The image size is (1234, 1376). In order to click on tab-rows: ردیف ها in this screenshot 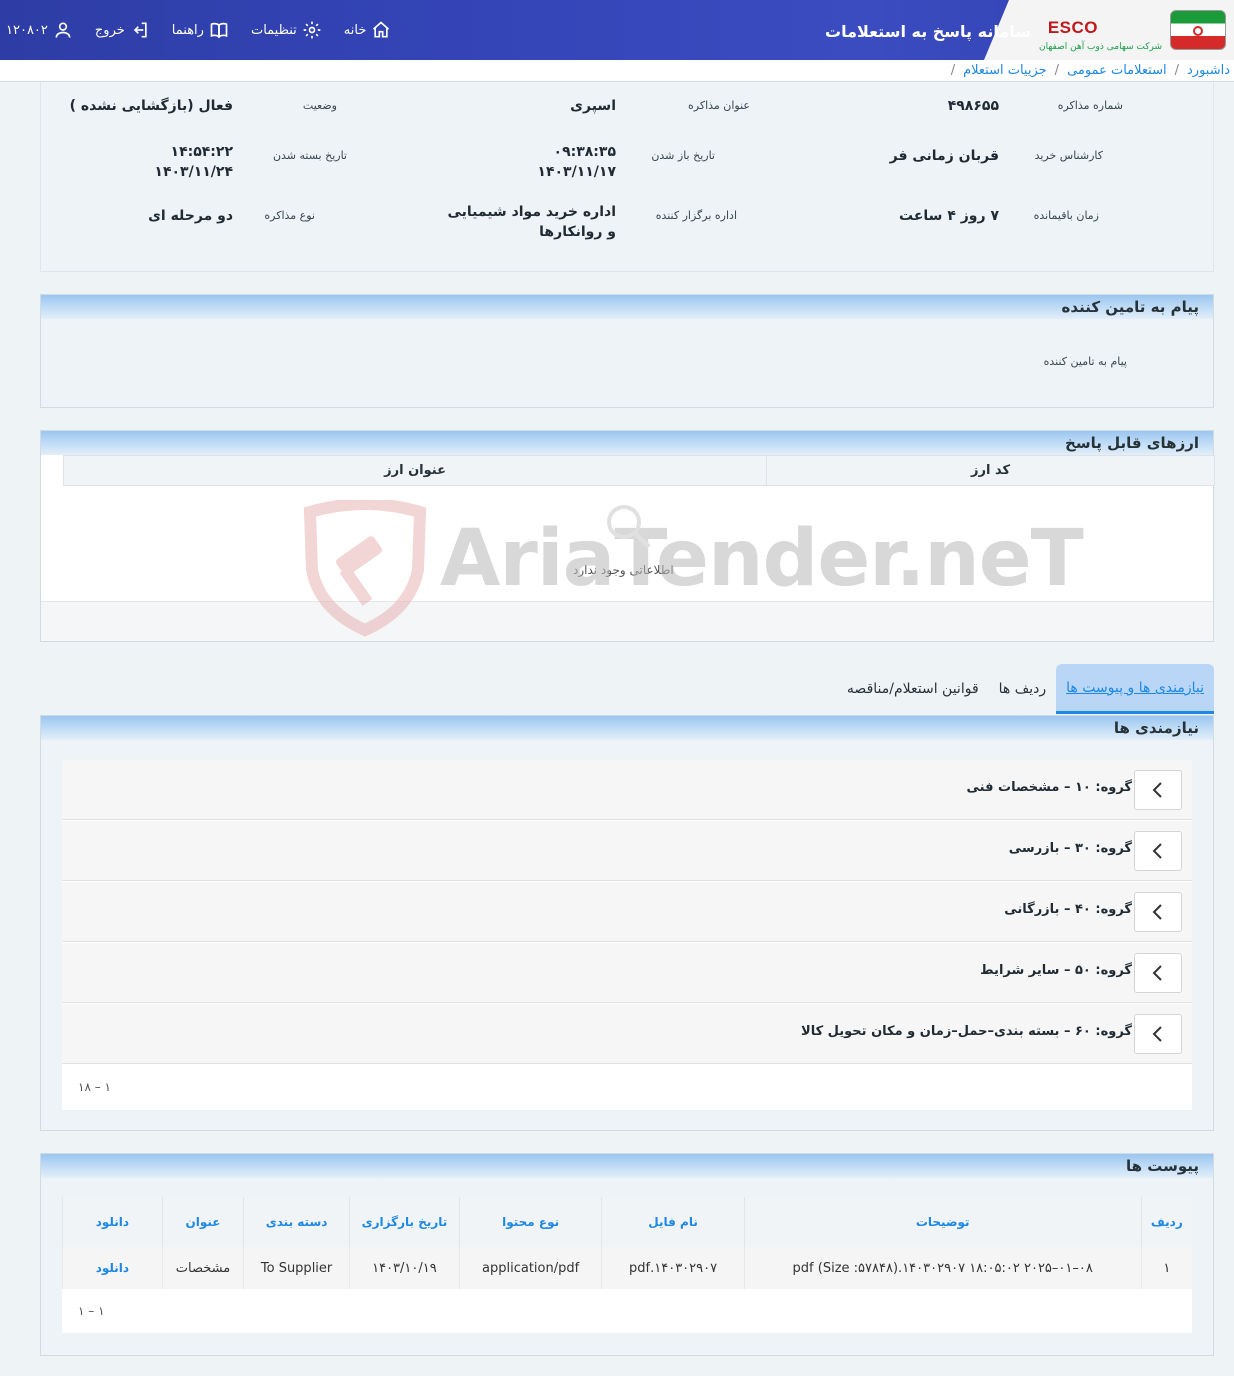, I will do `click(1022, 689)`.